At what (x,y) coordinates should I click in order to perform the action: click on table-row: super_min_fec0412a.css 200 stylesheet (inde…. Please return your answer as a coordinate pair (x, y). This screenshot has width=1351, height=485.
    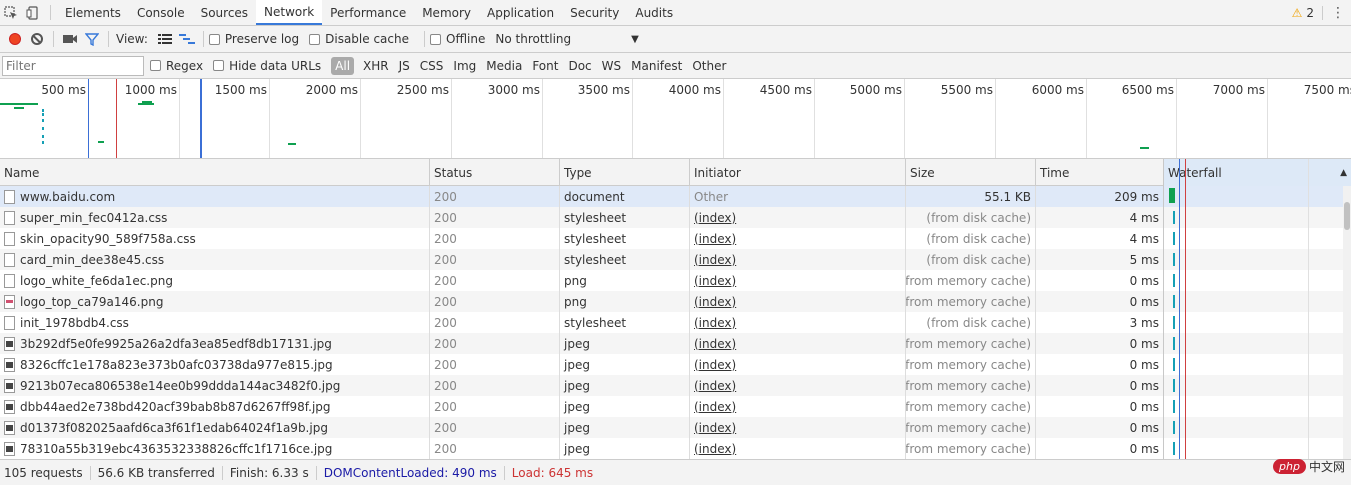
    Looking at the image, I should click on (675, 217).